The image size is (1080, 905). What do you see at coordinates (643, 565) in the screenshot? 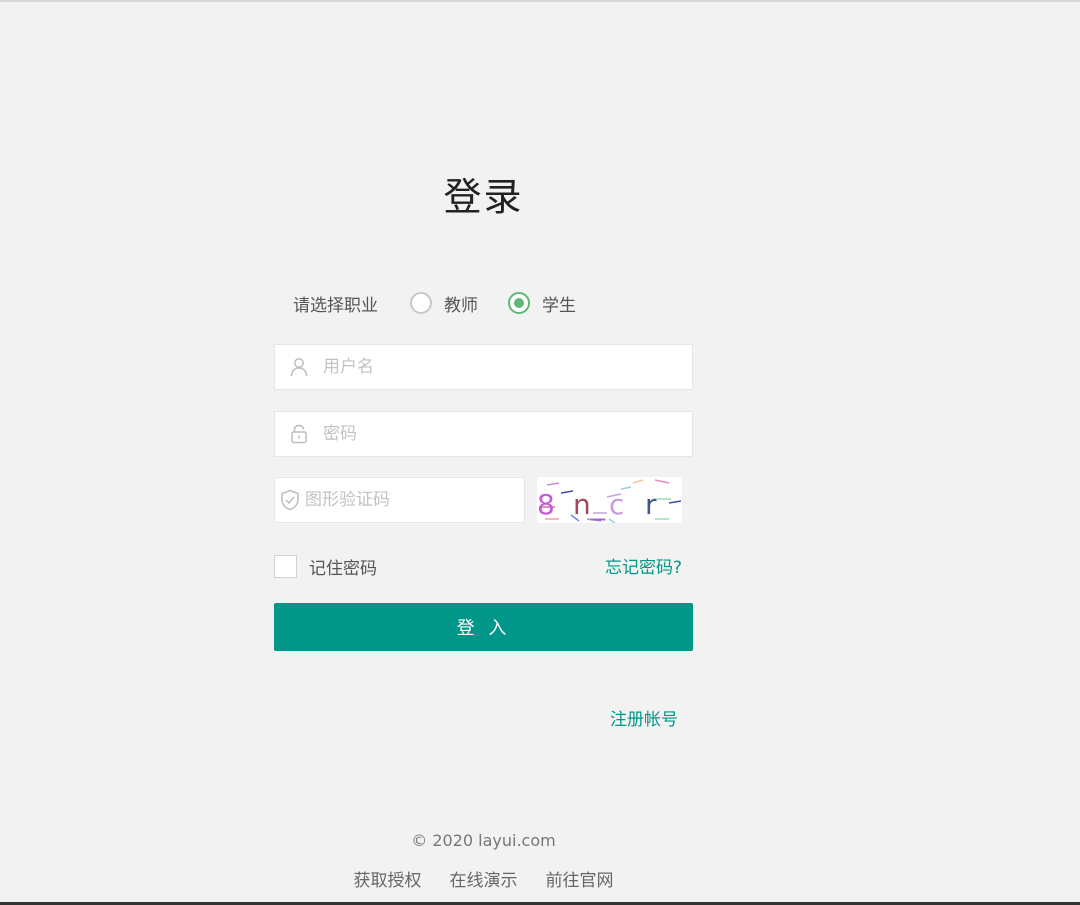
I see `forgot-password-link: 忘记密码?` at bounding box center [643, 565].